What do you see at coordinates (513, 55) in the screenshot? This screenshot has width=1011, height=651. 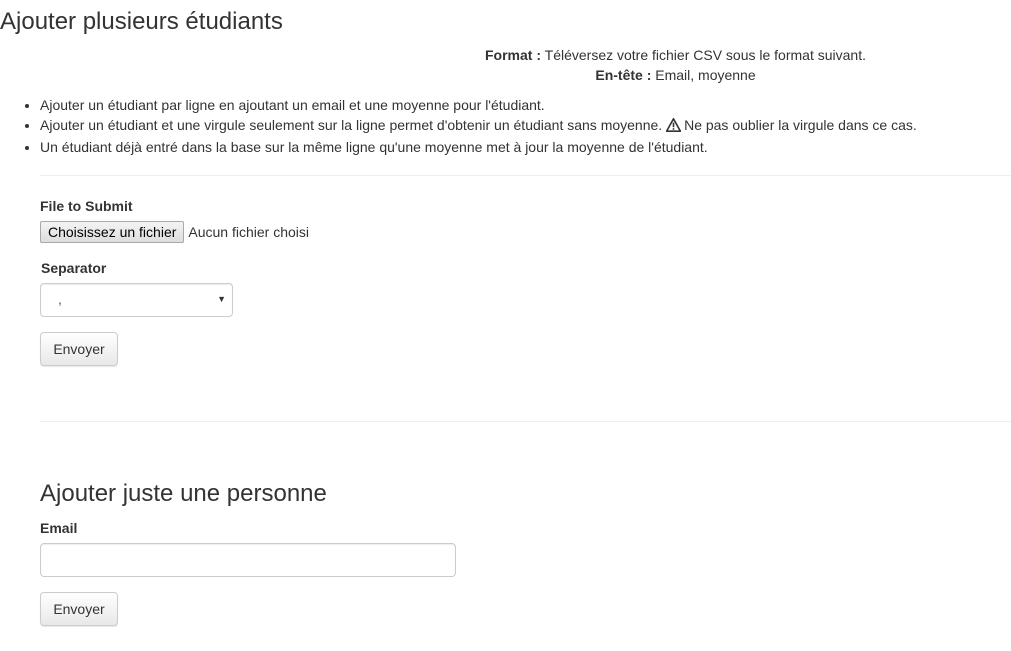 I see `format-label: Format :` at bounding box center [513, 55].